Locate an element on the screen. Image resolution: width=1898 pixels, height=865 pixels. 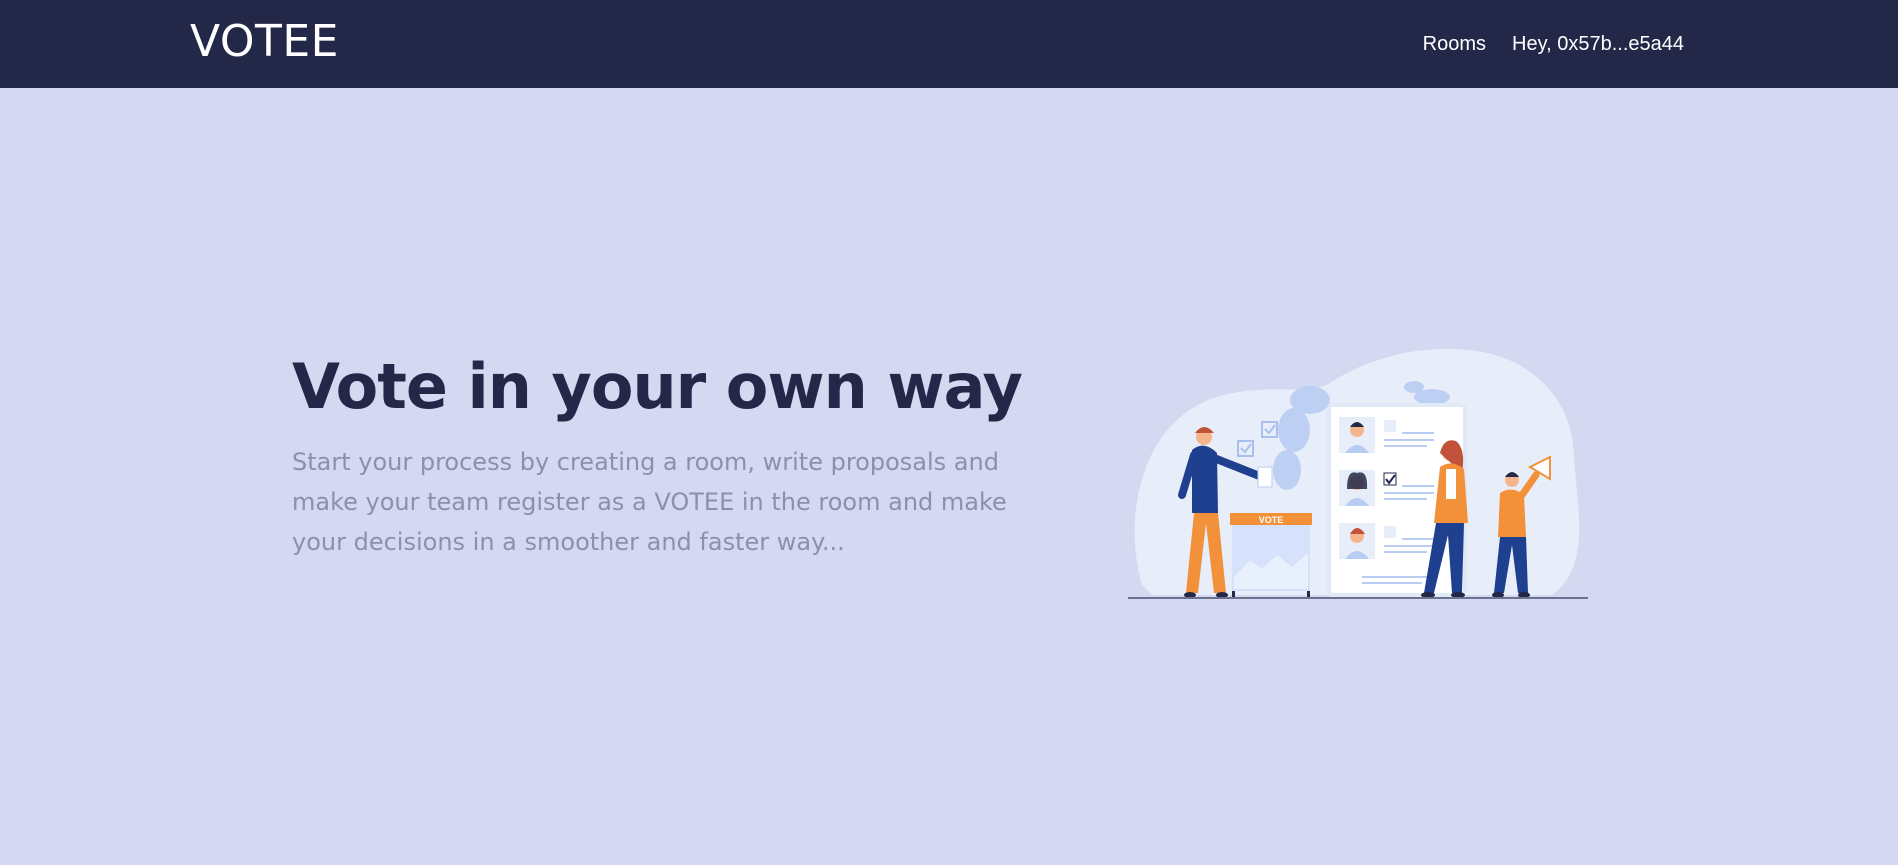
brand-logo: VOTEE is located at coordinates (264, 42).